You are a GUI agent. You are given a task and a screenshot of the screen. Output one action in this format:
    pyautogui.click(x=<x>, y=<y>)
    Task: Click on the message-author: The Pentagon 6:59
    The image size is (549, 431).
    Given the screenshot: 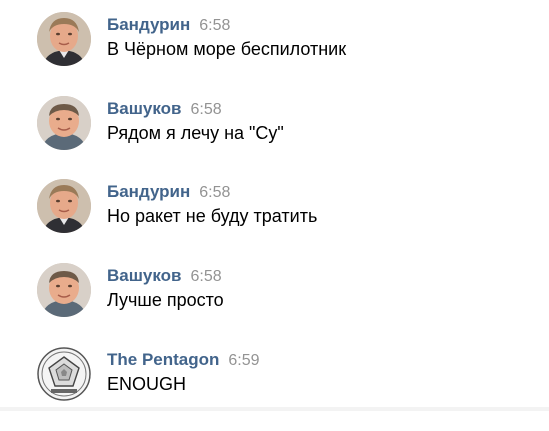 What is the action you would take?
    pyautogui.click(x=183, y=360)
    